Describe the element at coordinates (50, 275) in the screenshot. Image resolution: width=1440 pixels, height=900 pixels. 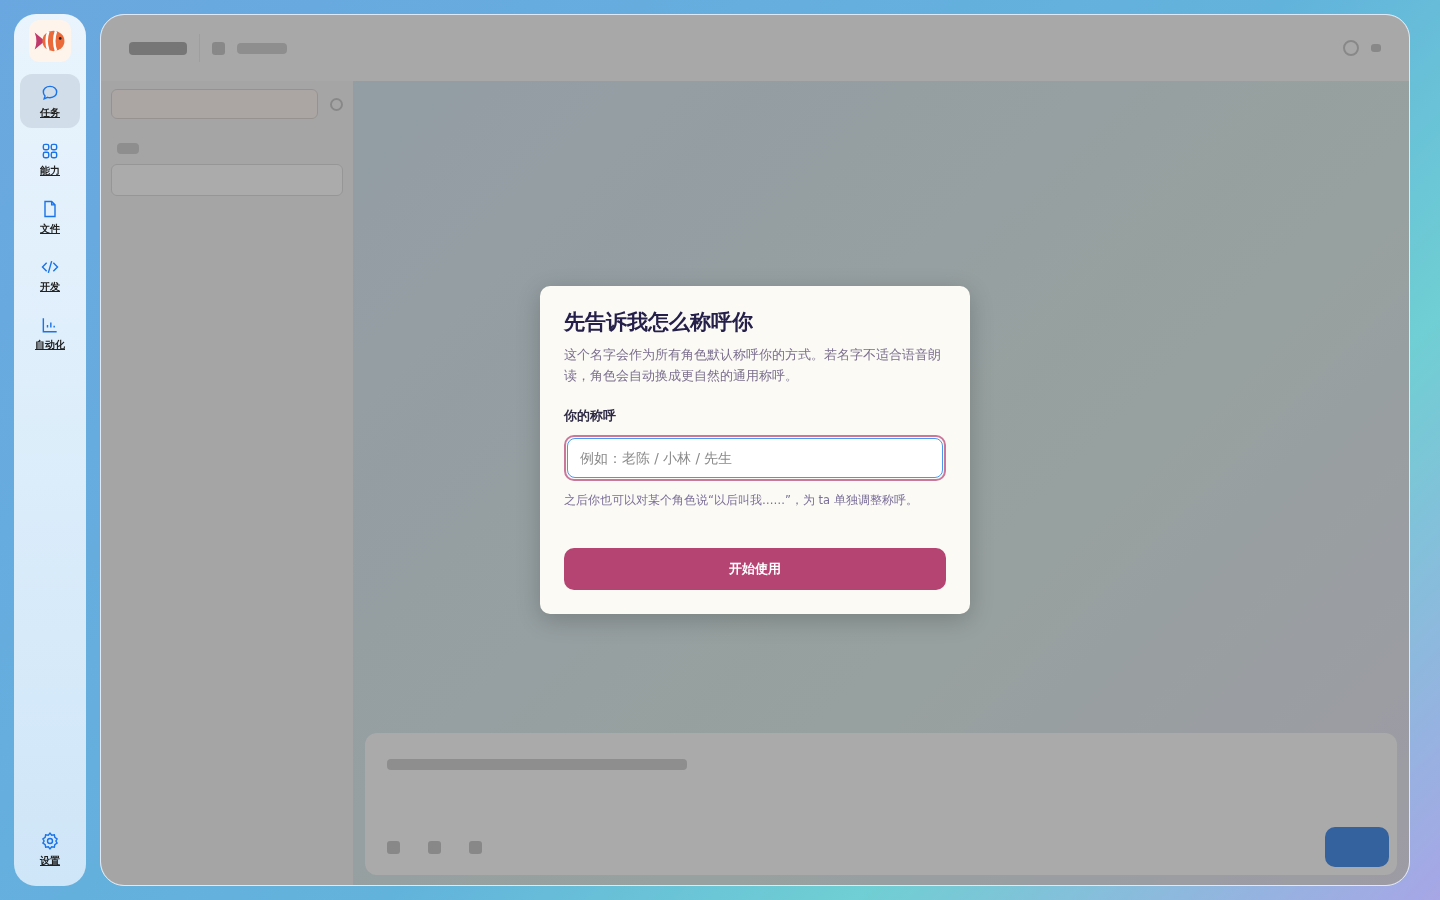
I see `nav-item: 开发` at that location.